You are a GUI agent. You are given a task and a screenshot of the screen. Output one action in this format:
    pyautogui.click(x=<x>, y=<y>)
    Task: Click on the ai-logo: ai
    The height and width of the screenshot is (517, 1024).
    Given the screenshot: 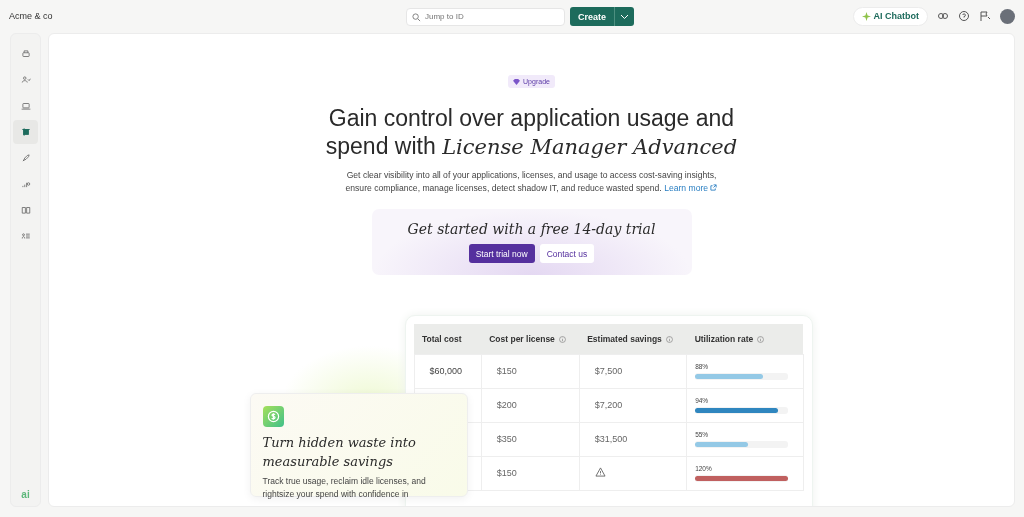 What is the action you would take?
    pyautogui.click(x=25, y=494)
    